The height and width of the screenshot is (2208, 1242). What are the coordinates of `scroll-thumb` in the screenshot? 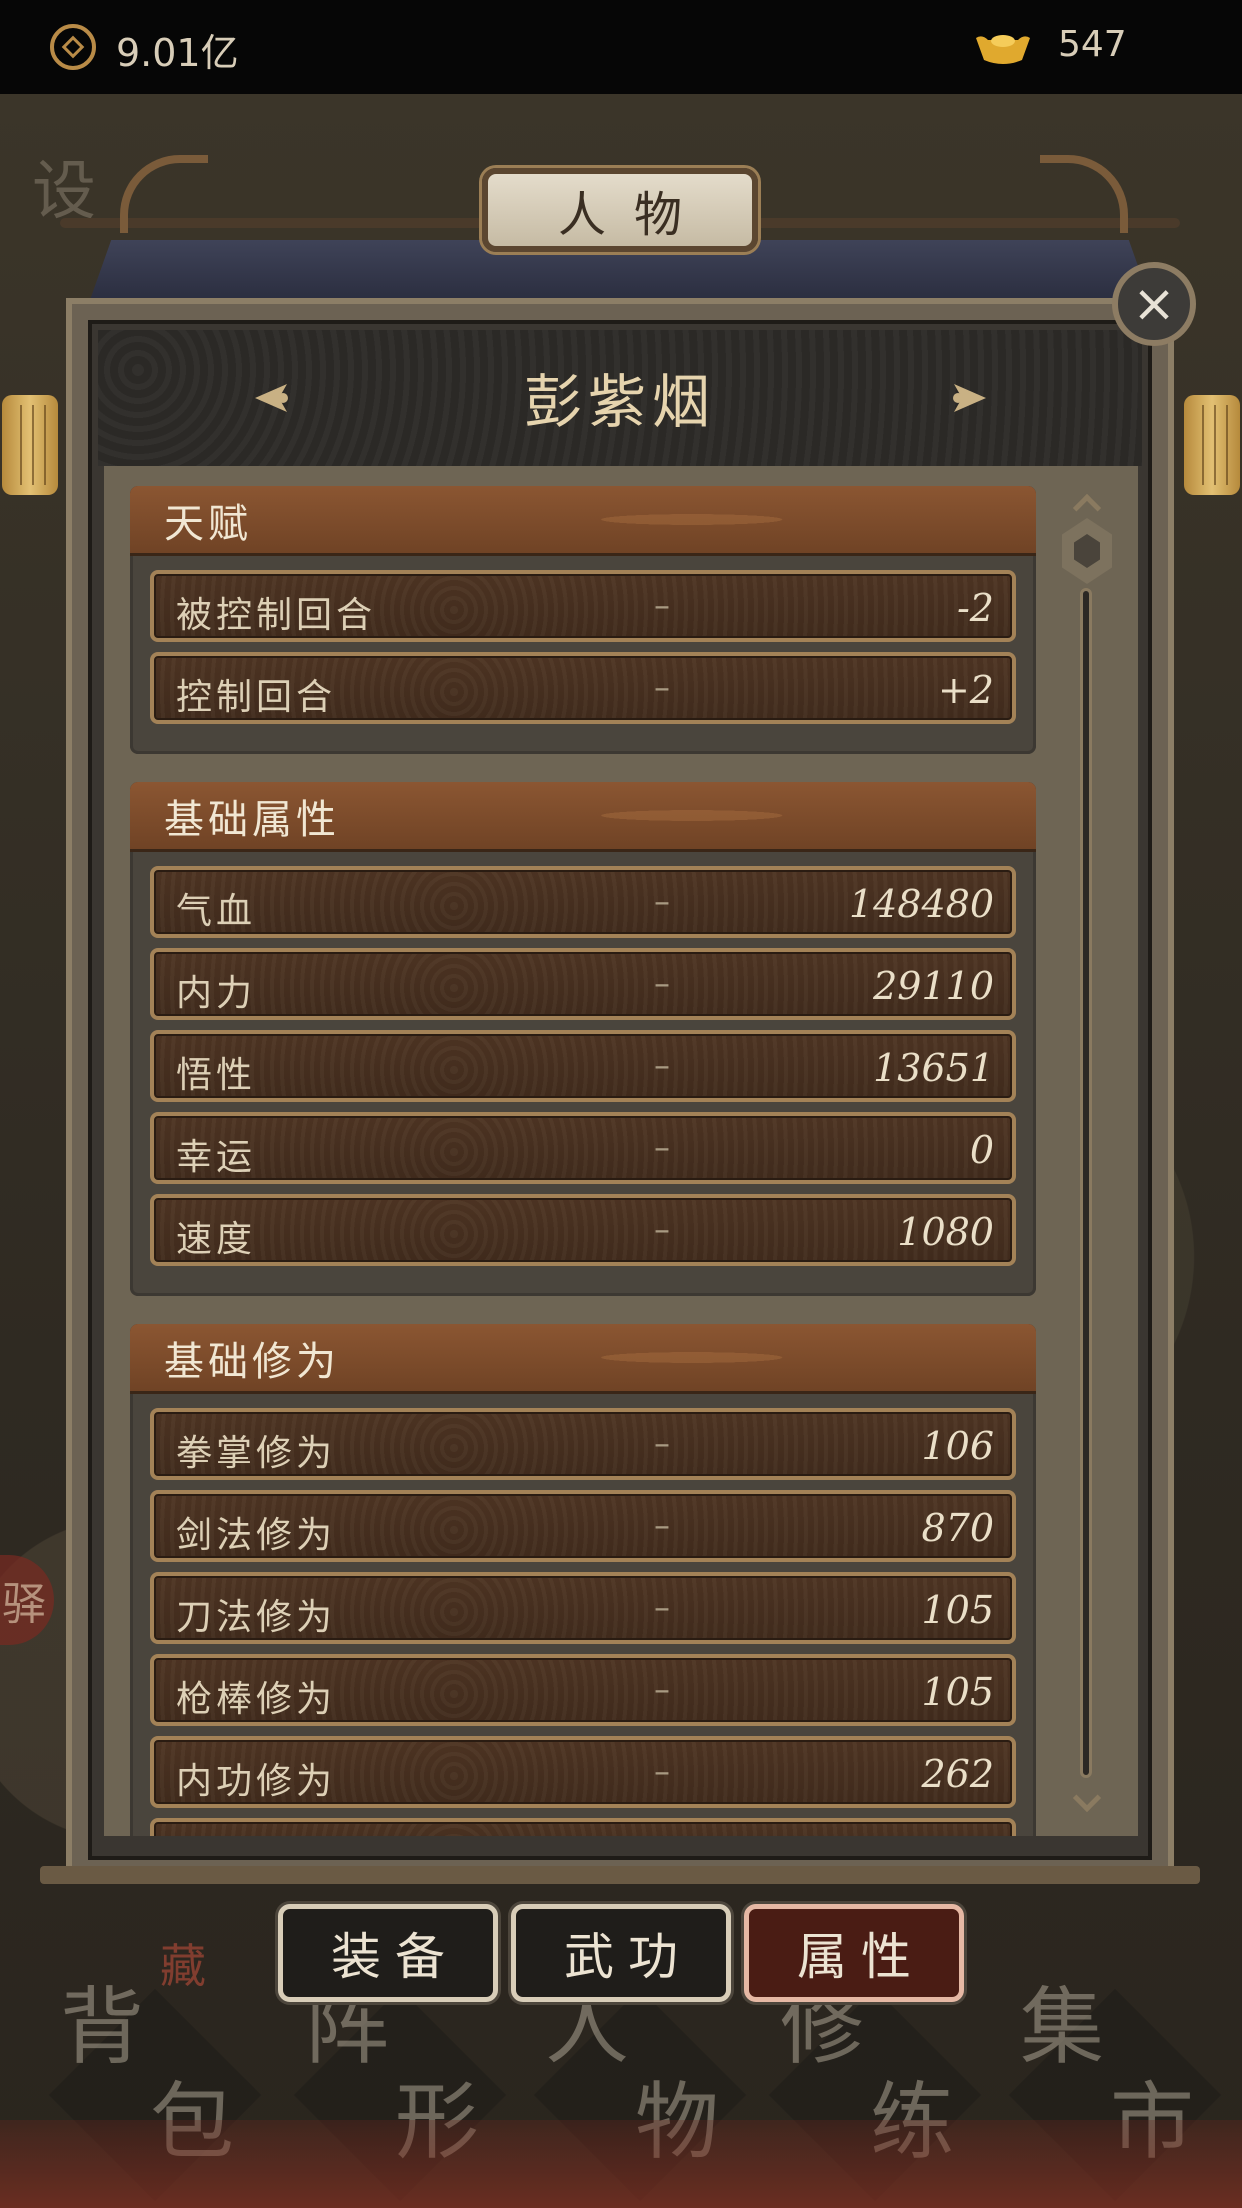 It's located at (1087, 551).